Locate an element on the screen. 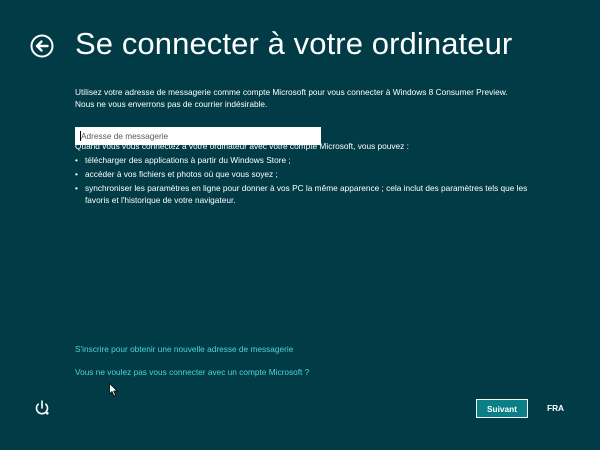 The width and height of the screenshot is (600, 450). ease-of-access-icon is located at coordinates (42, 408).